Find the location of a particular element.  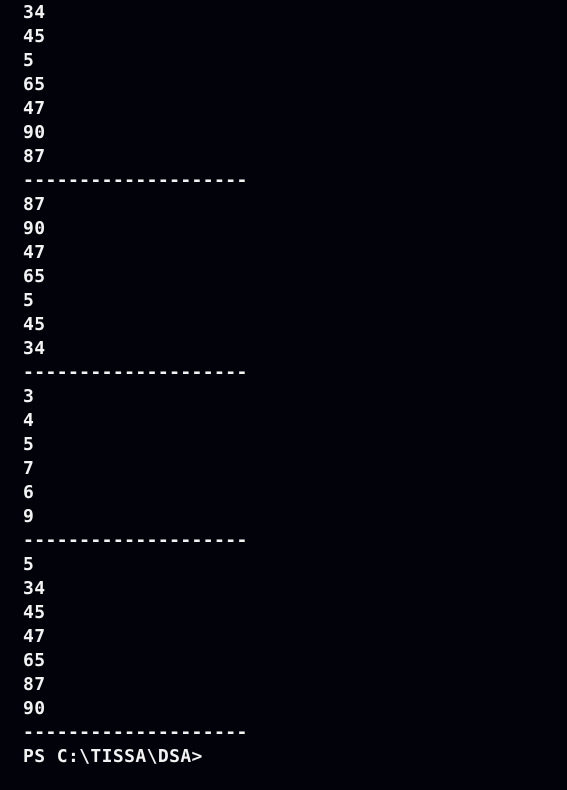

shell-prompt: PS C:\TISSA\DSA> is located at coordinates (295, 757).